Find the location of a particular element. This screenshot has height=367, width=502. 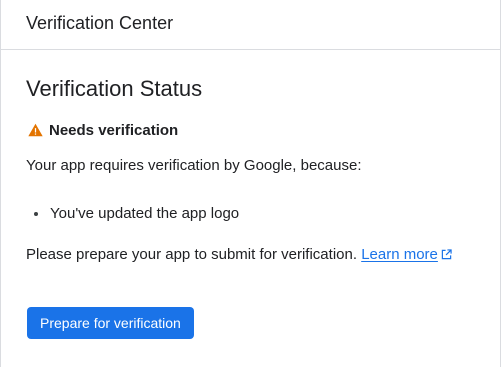

reason-text: You've updated the app logo is located at coordinates (145, 213).